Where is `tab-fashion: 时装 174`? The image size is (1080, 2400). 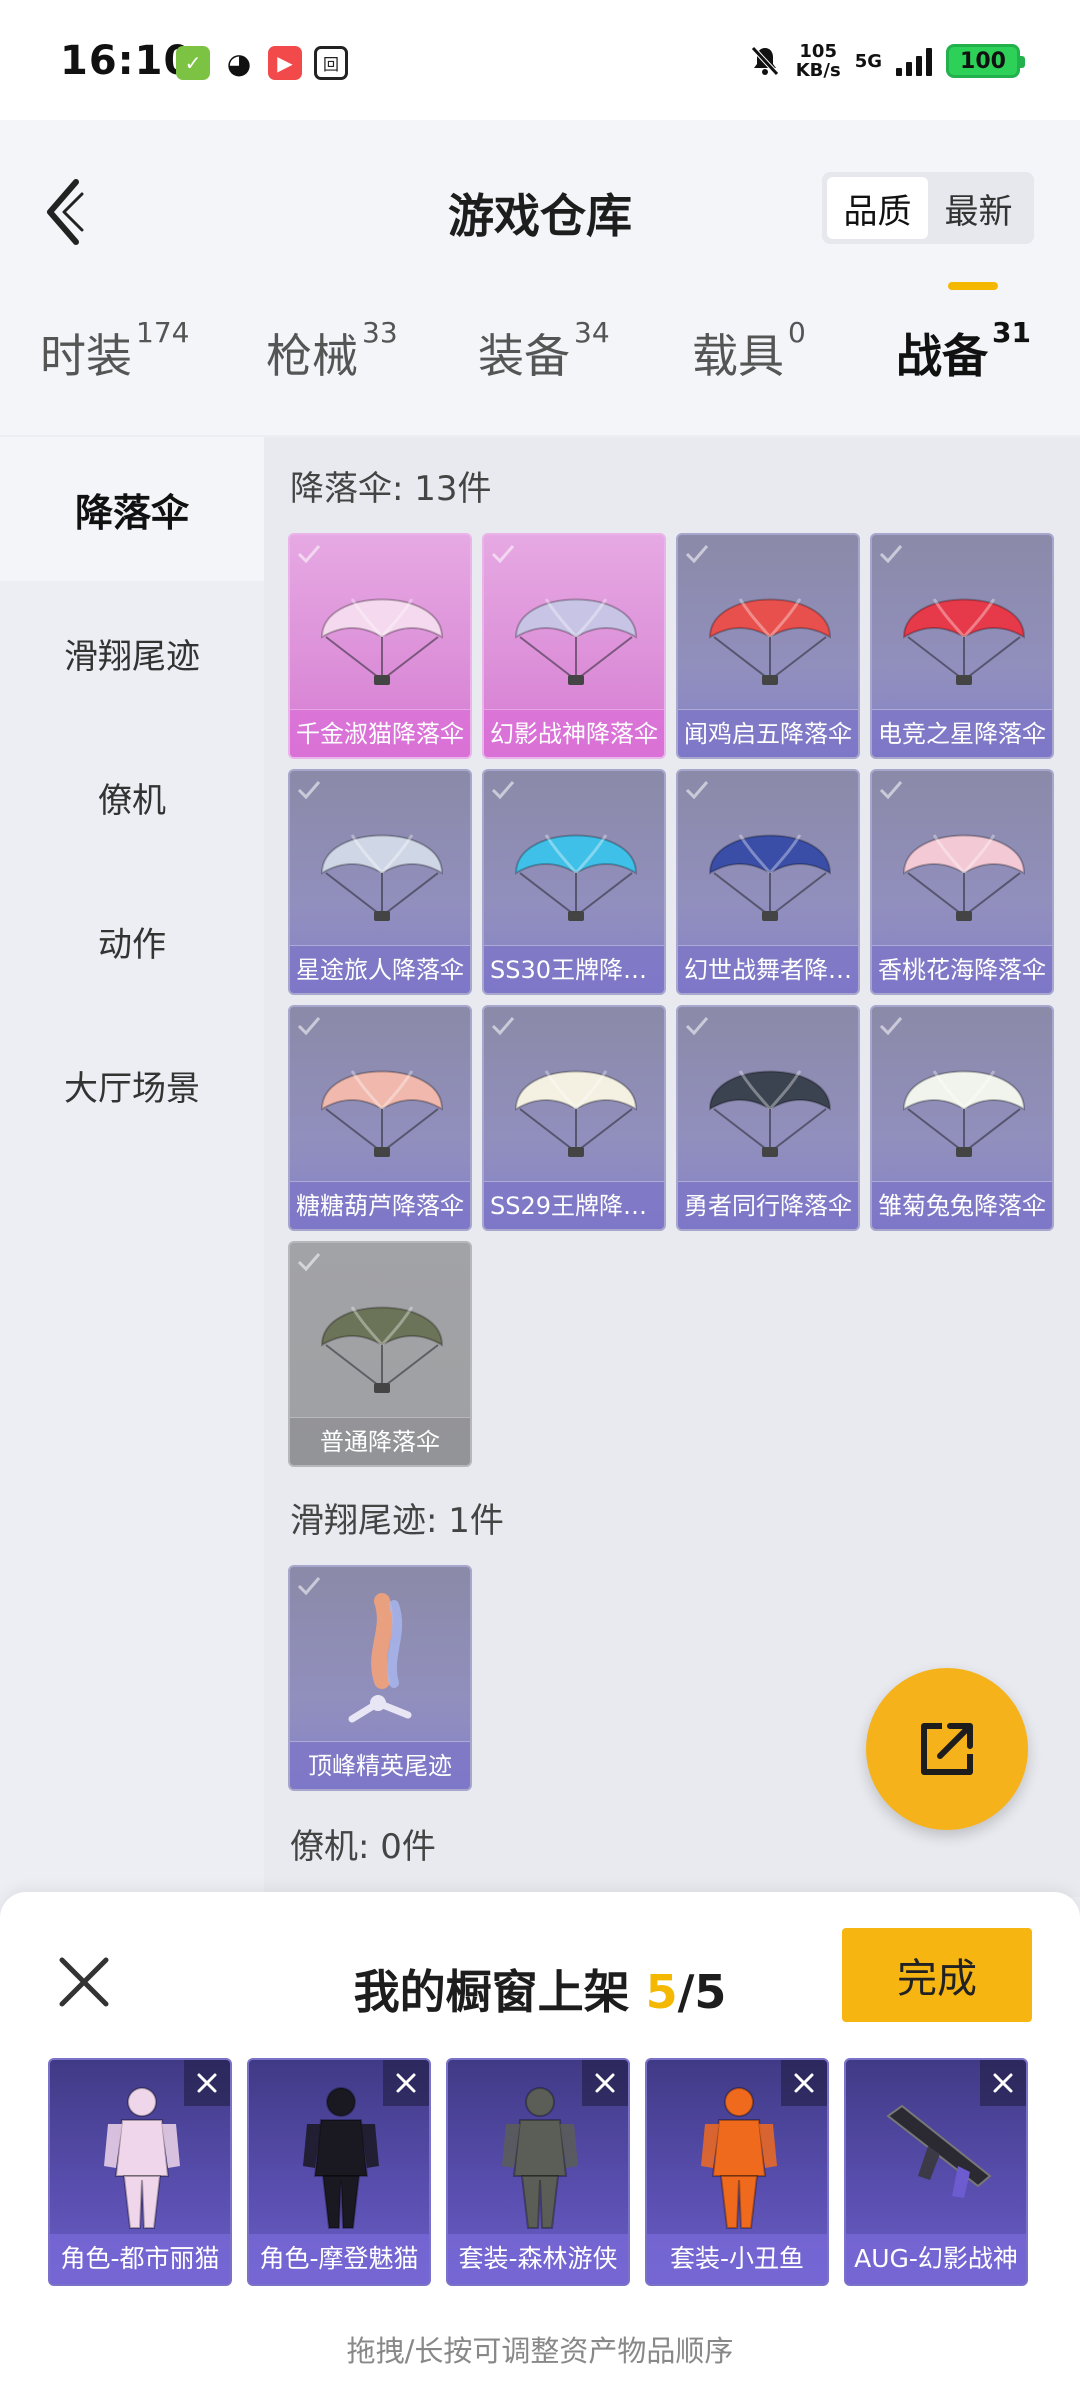
tab-fashion: 时装 174 is located at coordinates (114, 351).